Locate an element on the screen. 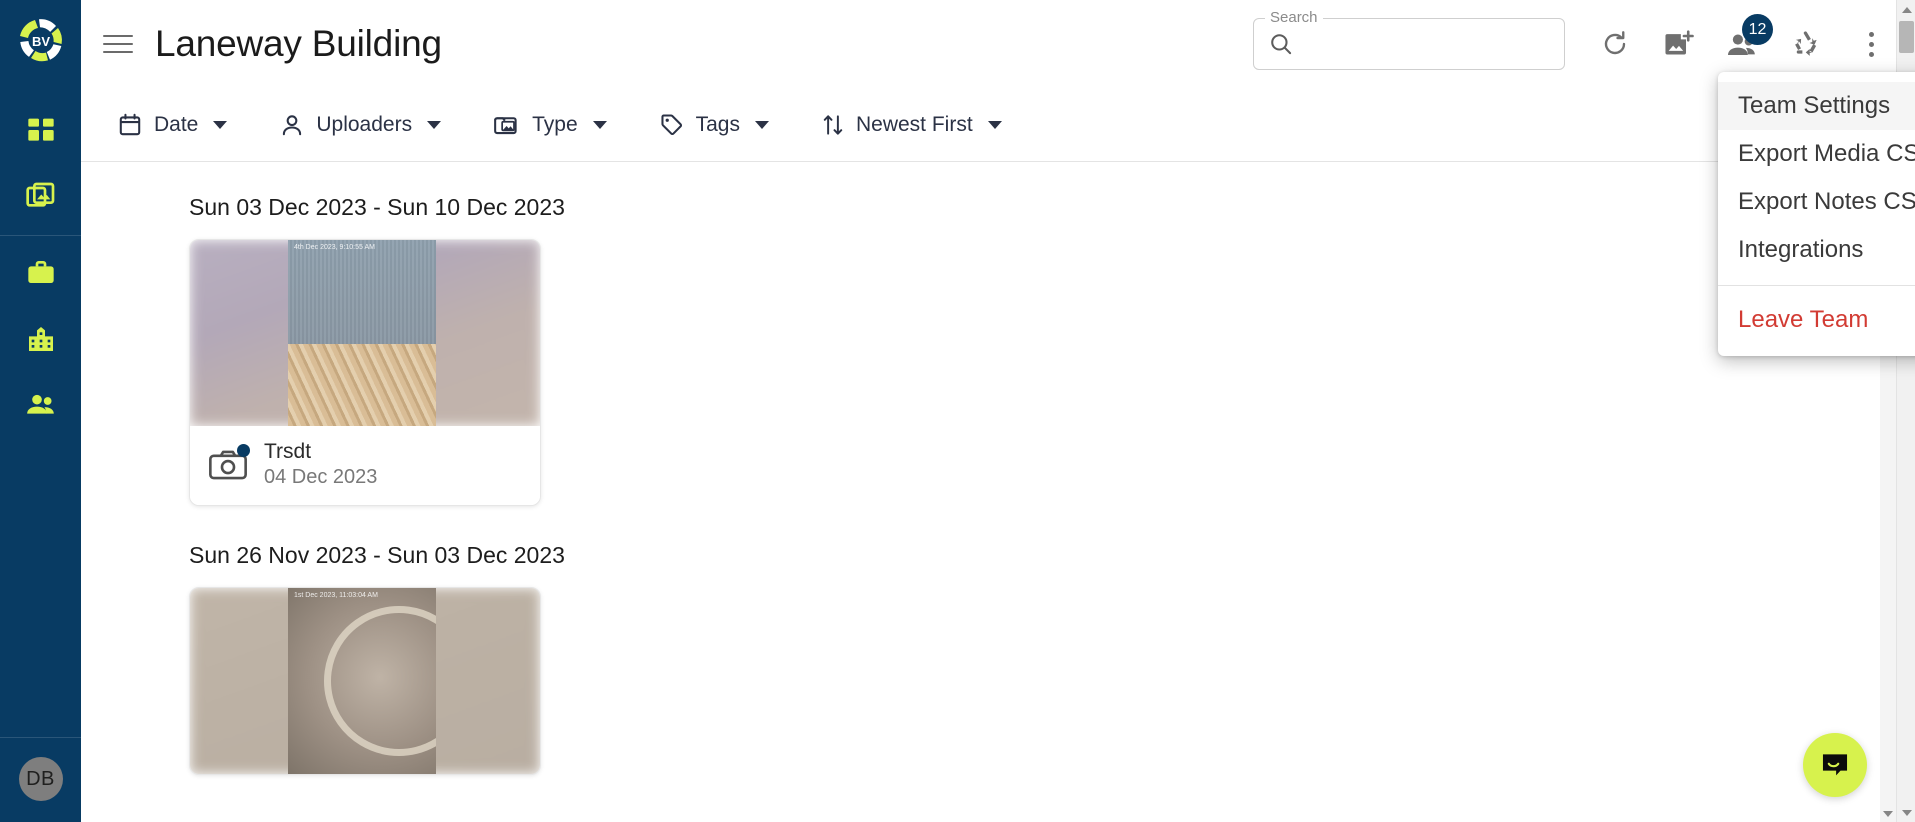 This screenshot has width=1915, height=822. hamburger-icon is located at coordinates (120, 44).